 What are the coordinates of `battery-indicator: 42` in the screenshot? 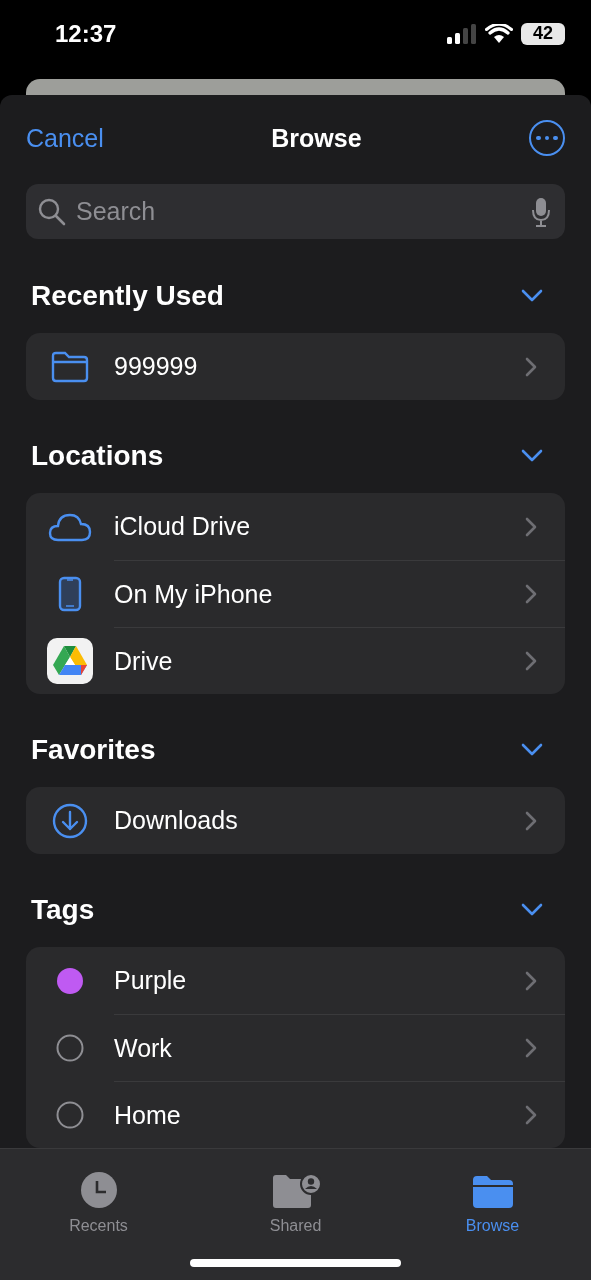 It's located at (543, 33).